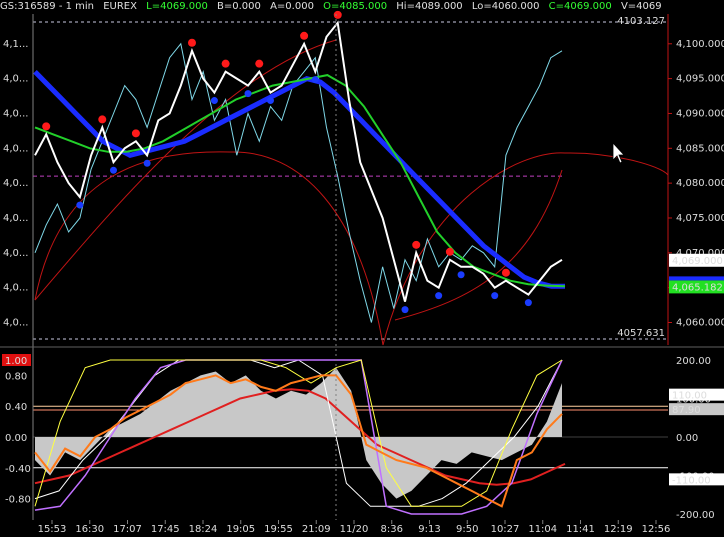 The image size is (724, 537). Describe the element at coordinates (127, 529) in the screenshot. I see `time-tick-label: 17:07` at that location.